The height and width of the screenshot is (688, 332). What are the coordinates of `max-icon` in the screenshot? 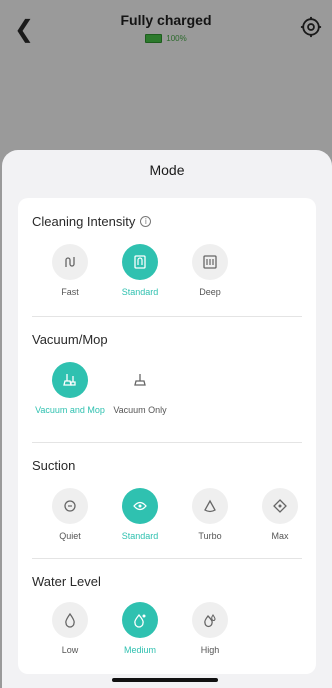 It's located at (280, 506).